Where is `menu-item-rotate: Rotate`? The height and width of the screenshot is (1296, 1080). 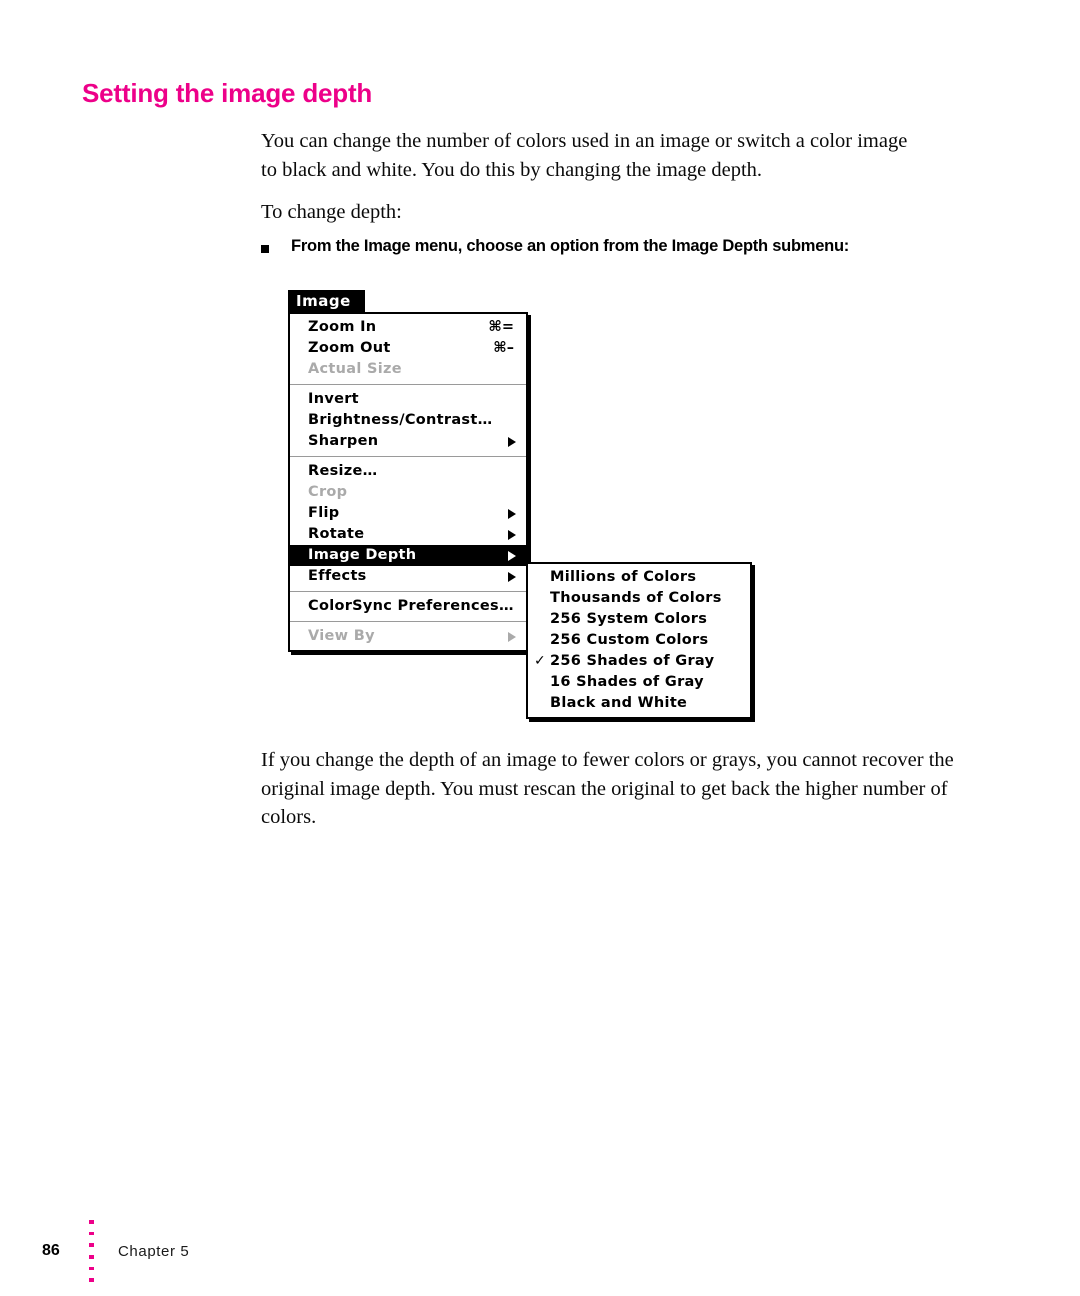
menu-item-rotate: Rotate is located at coordinates (408, 534).